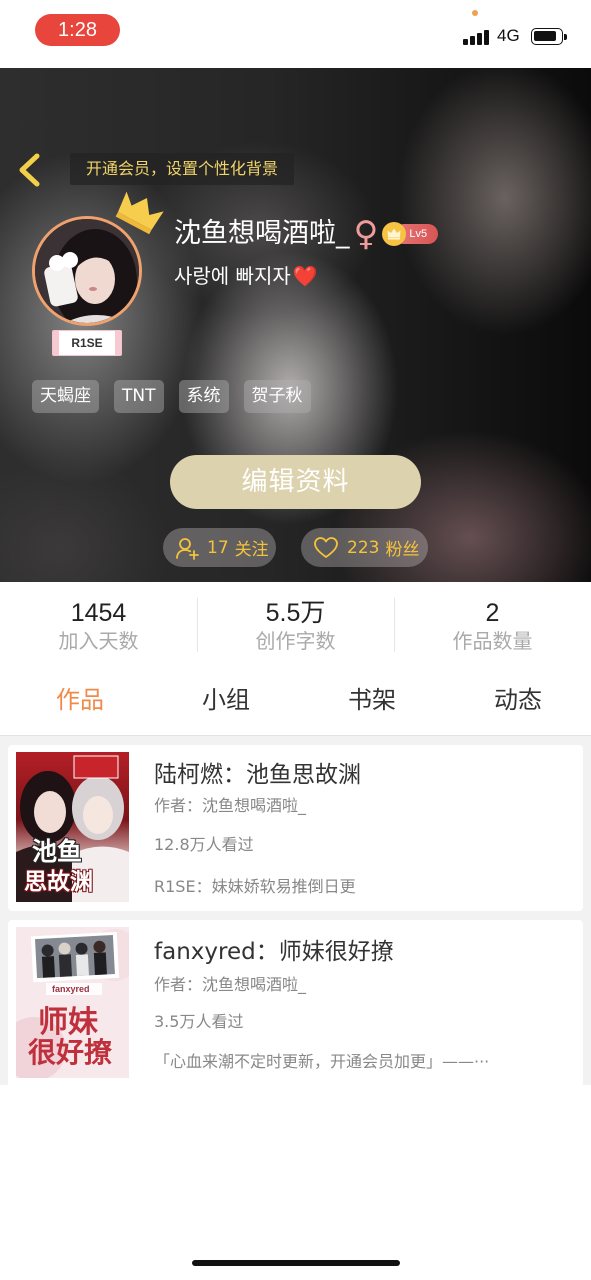 Image resolution: width=591 pixels, height=1280 pixels. What do you see at coordinates (492, 641) in the screenshot?
I see `stat-label: 作品数量` at bounding box center [492, 641].